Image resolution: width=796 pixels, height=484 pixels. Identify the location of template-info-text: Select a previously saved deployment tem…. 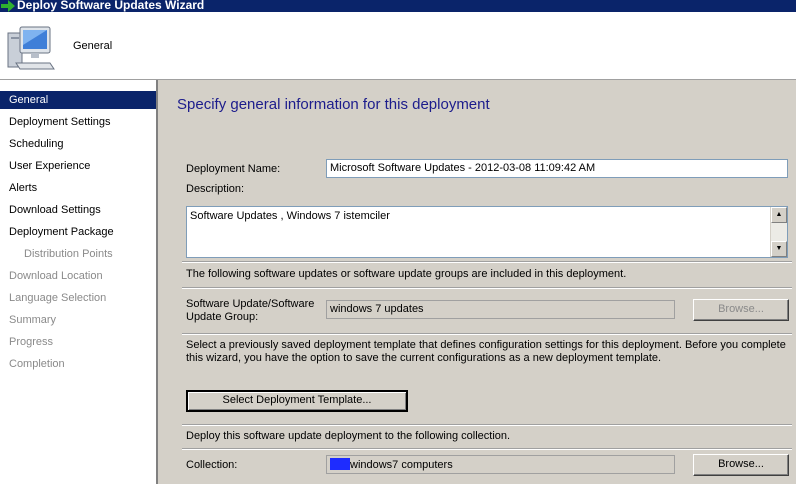
(486, 351).